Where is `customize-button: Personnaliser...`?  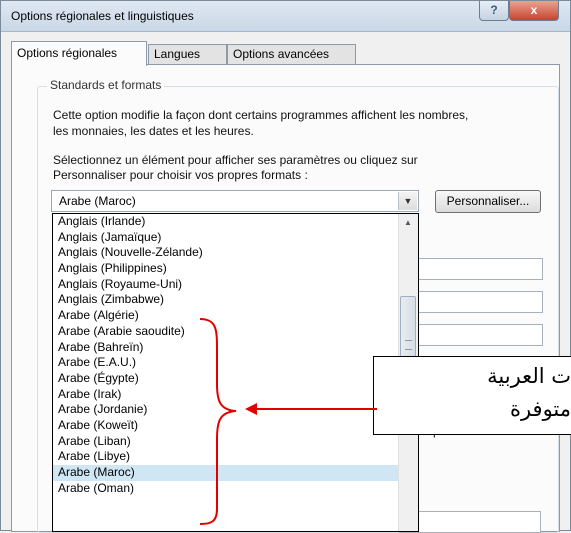 customize-button: Personnaliser... is located at coordinates (488, 201).